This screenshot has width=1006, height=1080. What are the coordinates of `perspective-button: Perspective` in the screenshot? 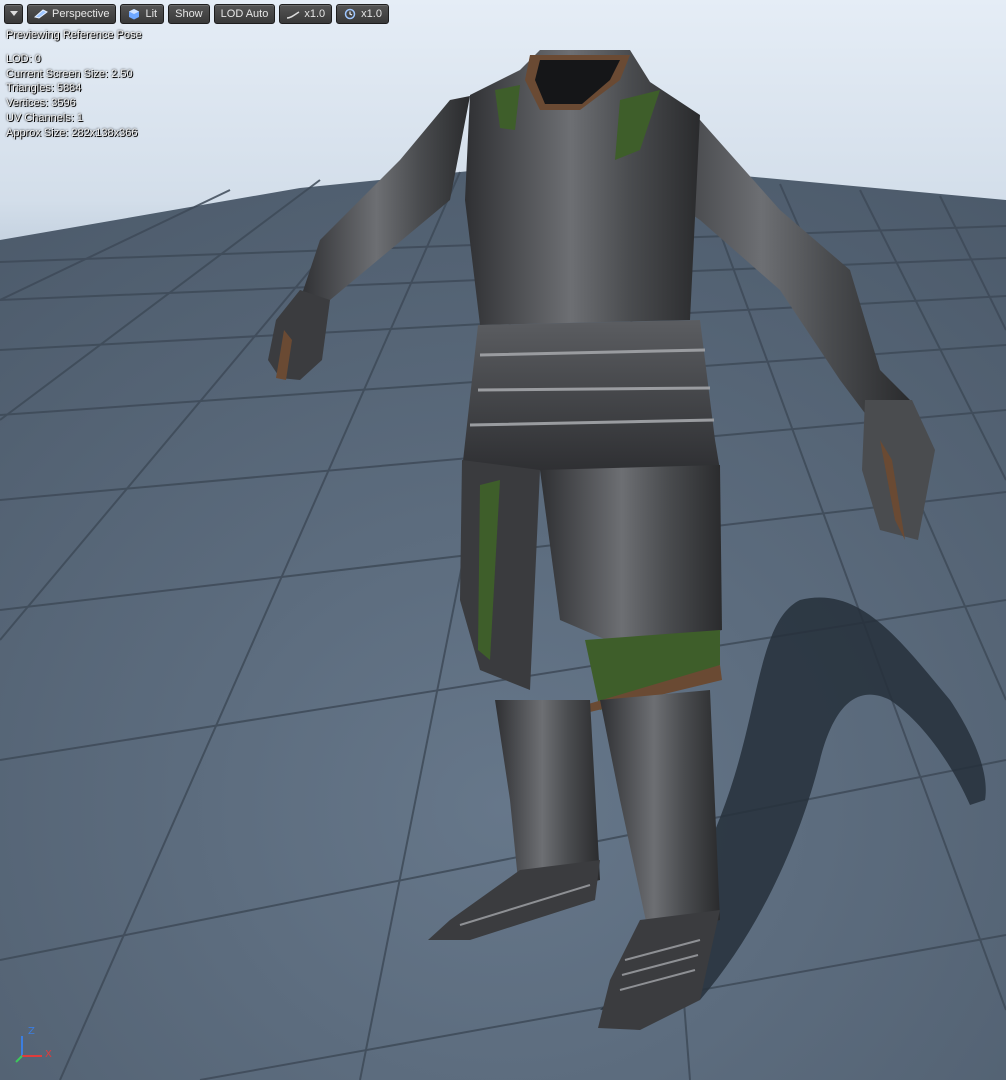 It's located at (72, 14).